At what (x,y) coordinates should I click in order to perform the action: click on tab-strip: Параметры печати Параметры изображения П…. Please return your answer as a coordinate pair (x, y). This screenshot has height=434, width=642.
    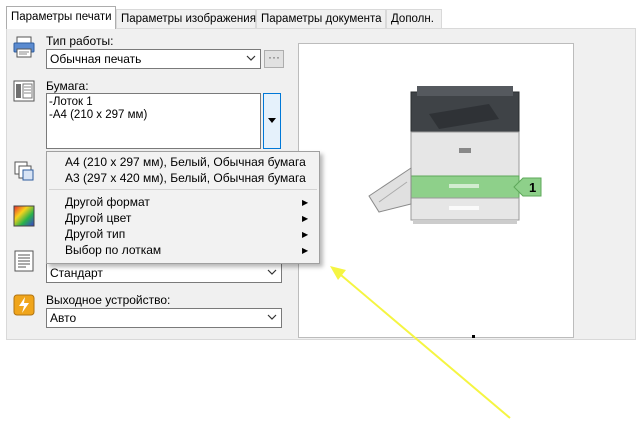
    Looking at the image, I should click on (321, 17).